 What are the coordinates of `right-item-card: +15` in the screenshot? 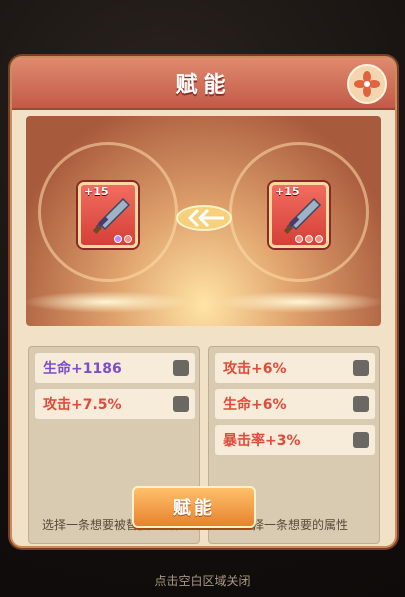 It's located at (299, 215).